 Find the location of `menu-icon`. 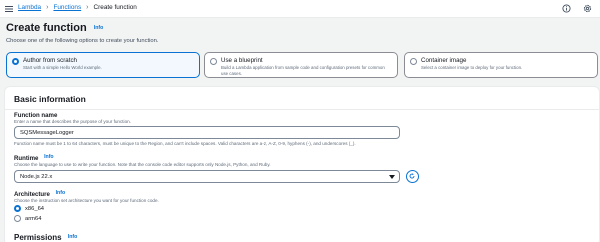

menu-icon is located at coordinates (9, 9).